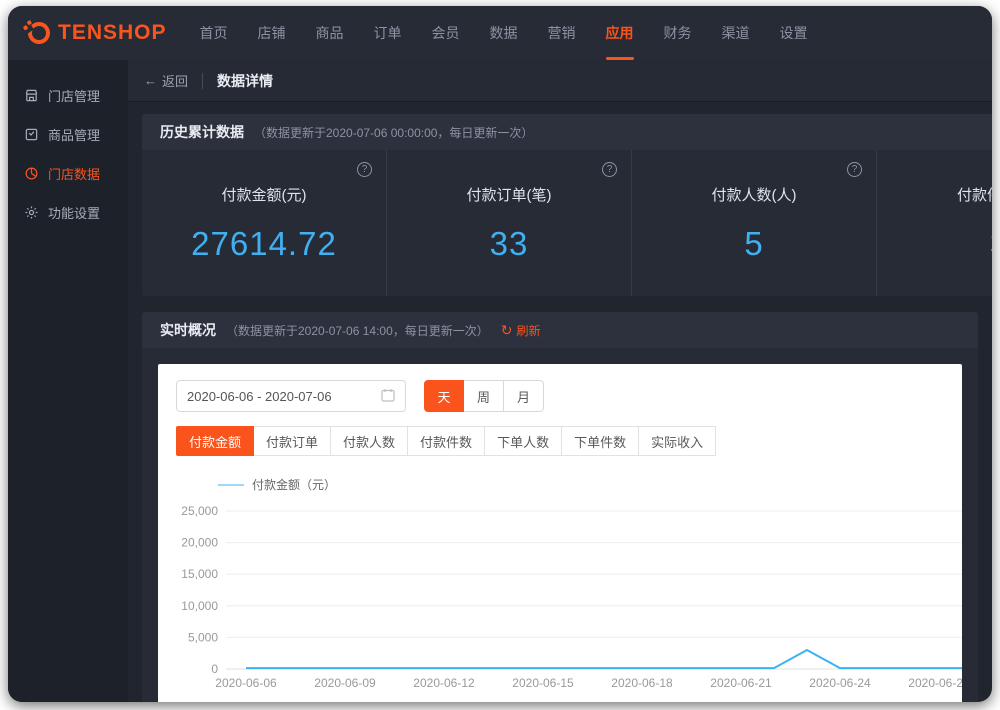  I want to click on sidebar-item-label: 门店管理, so click(74, 96).